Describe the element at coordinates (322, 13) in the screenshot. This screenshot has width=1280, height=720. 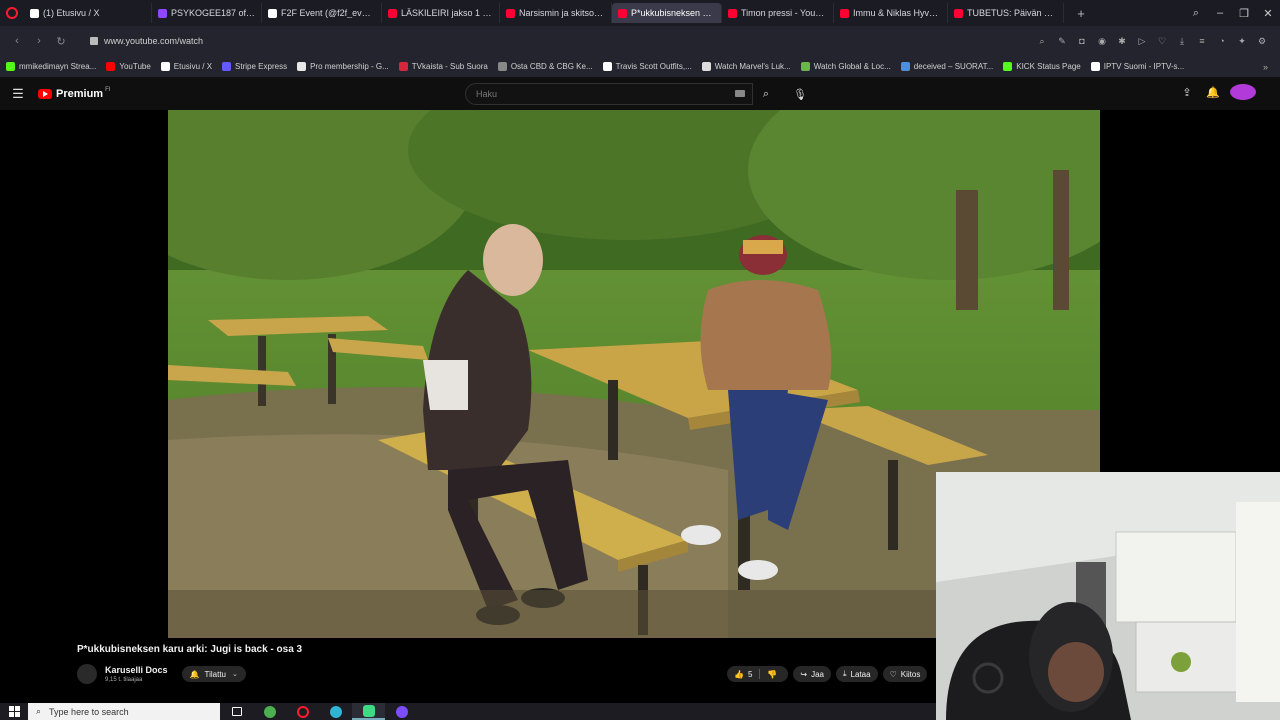
I see `browser-tab: F2F Event (@f2f_event) |` at that location.